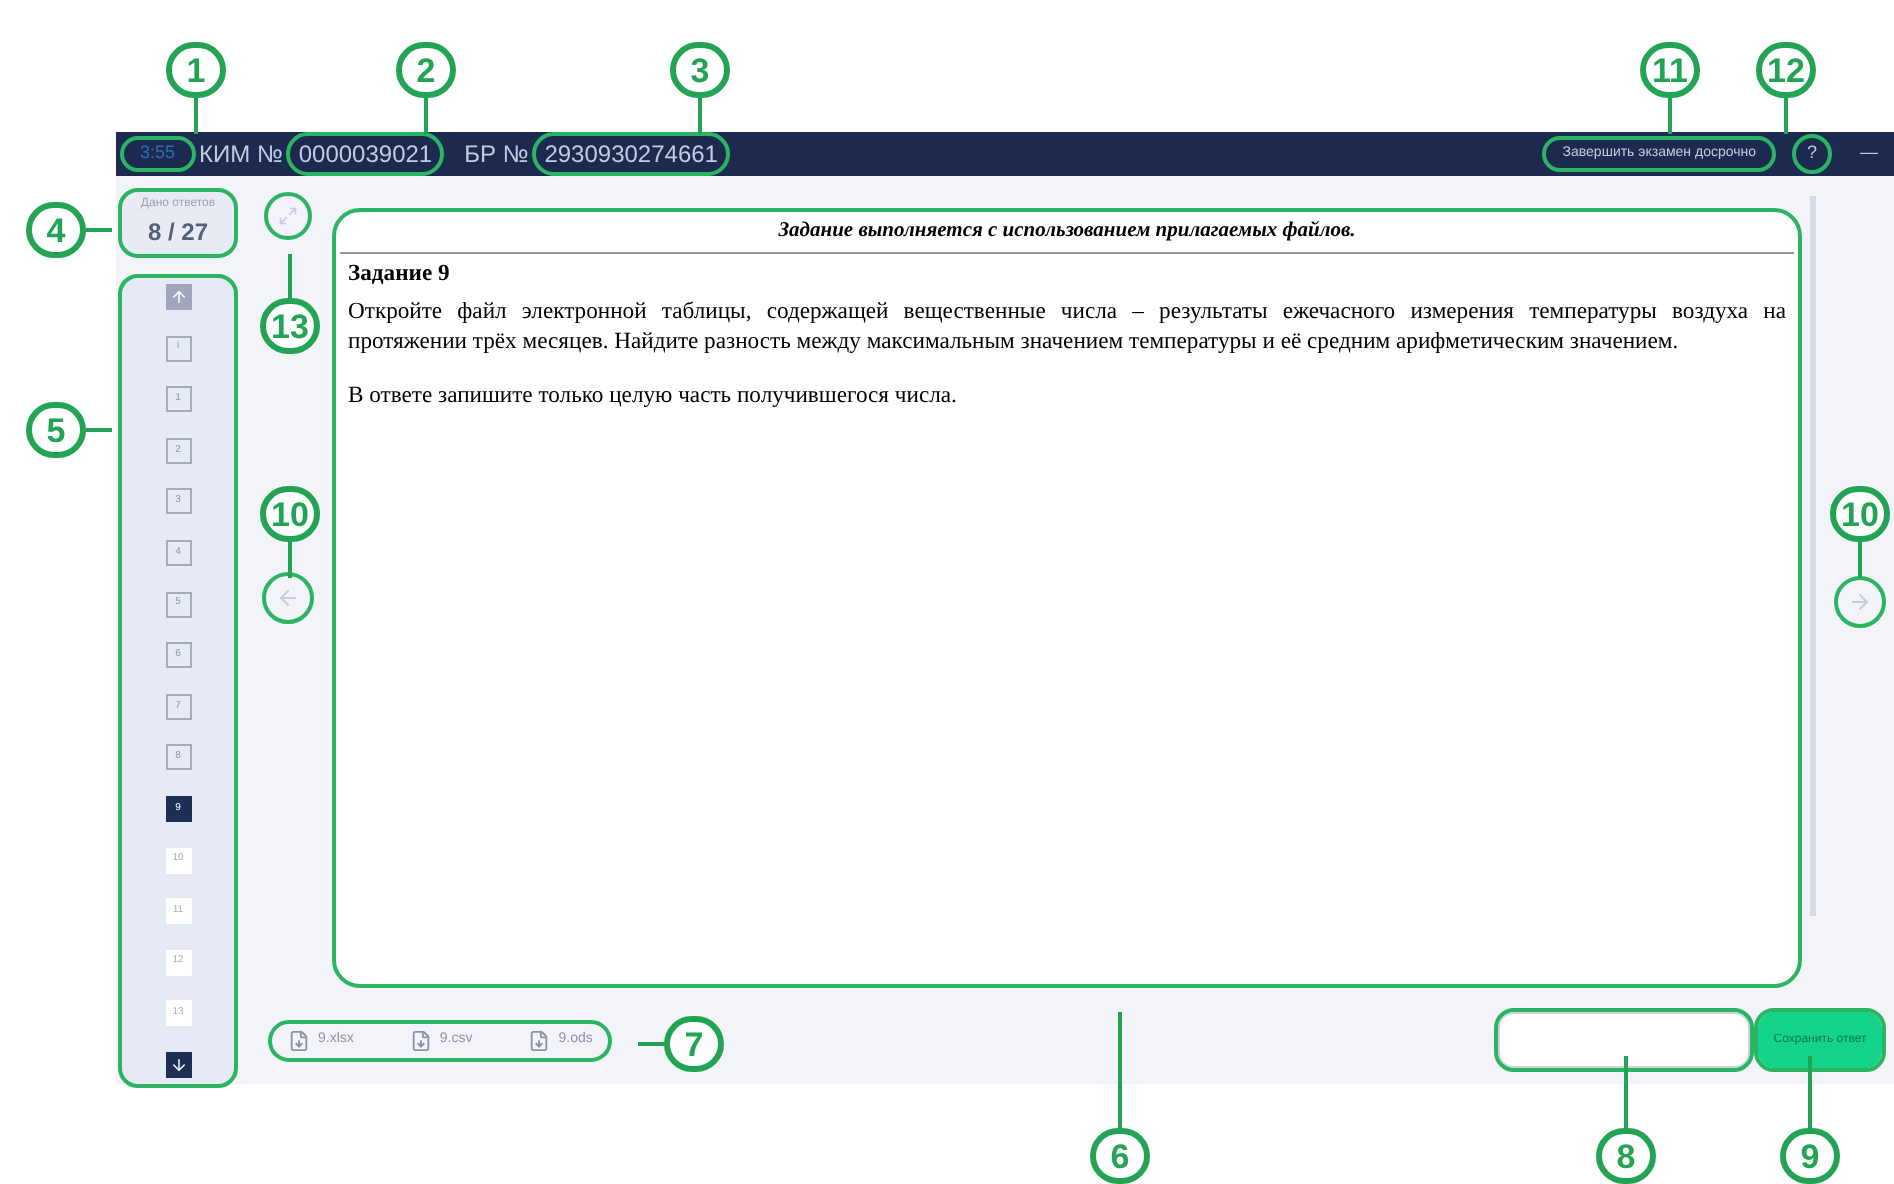 This screenshot has height=1184, width=1894. I want to click on callout-number: 11, so click(1670, 70).